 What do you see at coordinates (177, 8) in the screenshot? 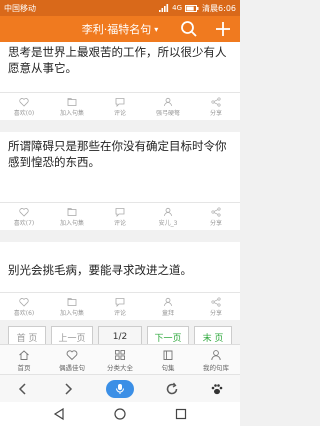
I see `network-label: 4G` at bounding box center [177, 8].